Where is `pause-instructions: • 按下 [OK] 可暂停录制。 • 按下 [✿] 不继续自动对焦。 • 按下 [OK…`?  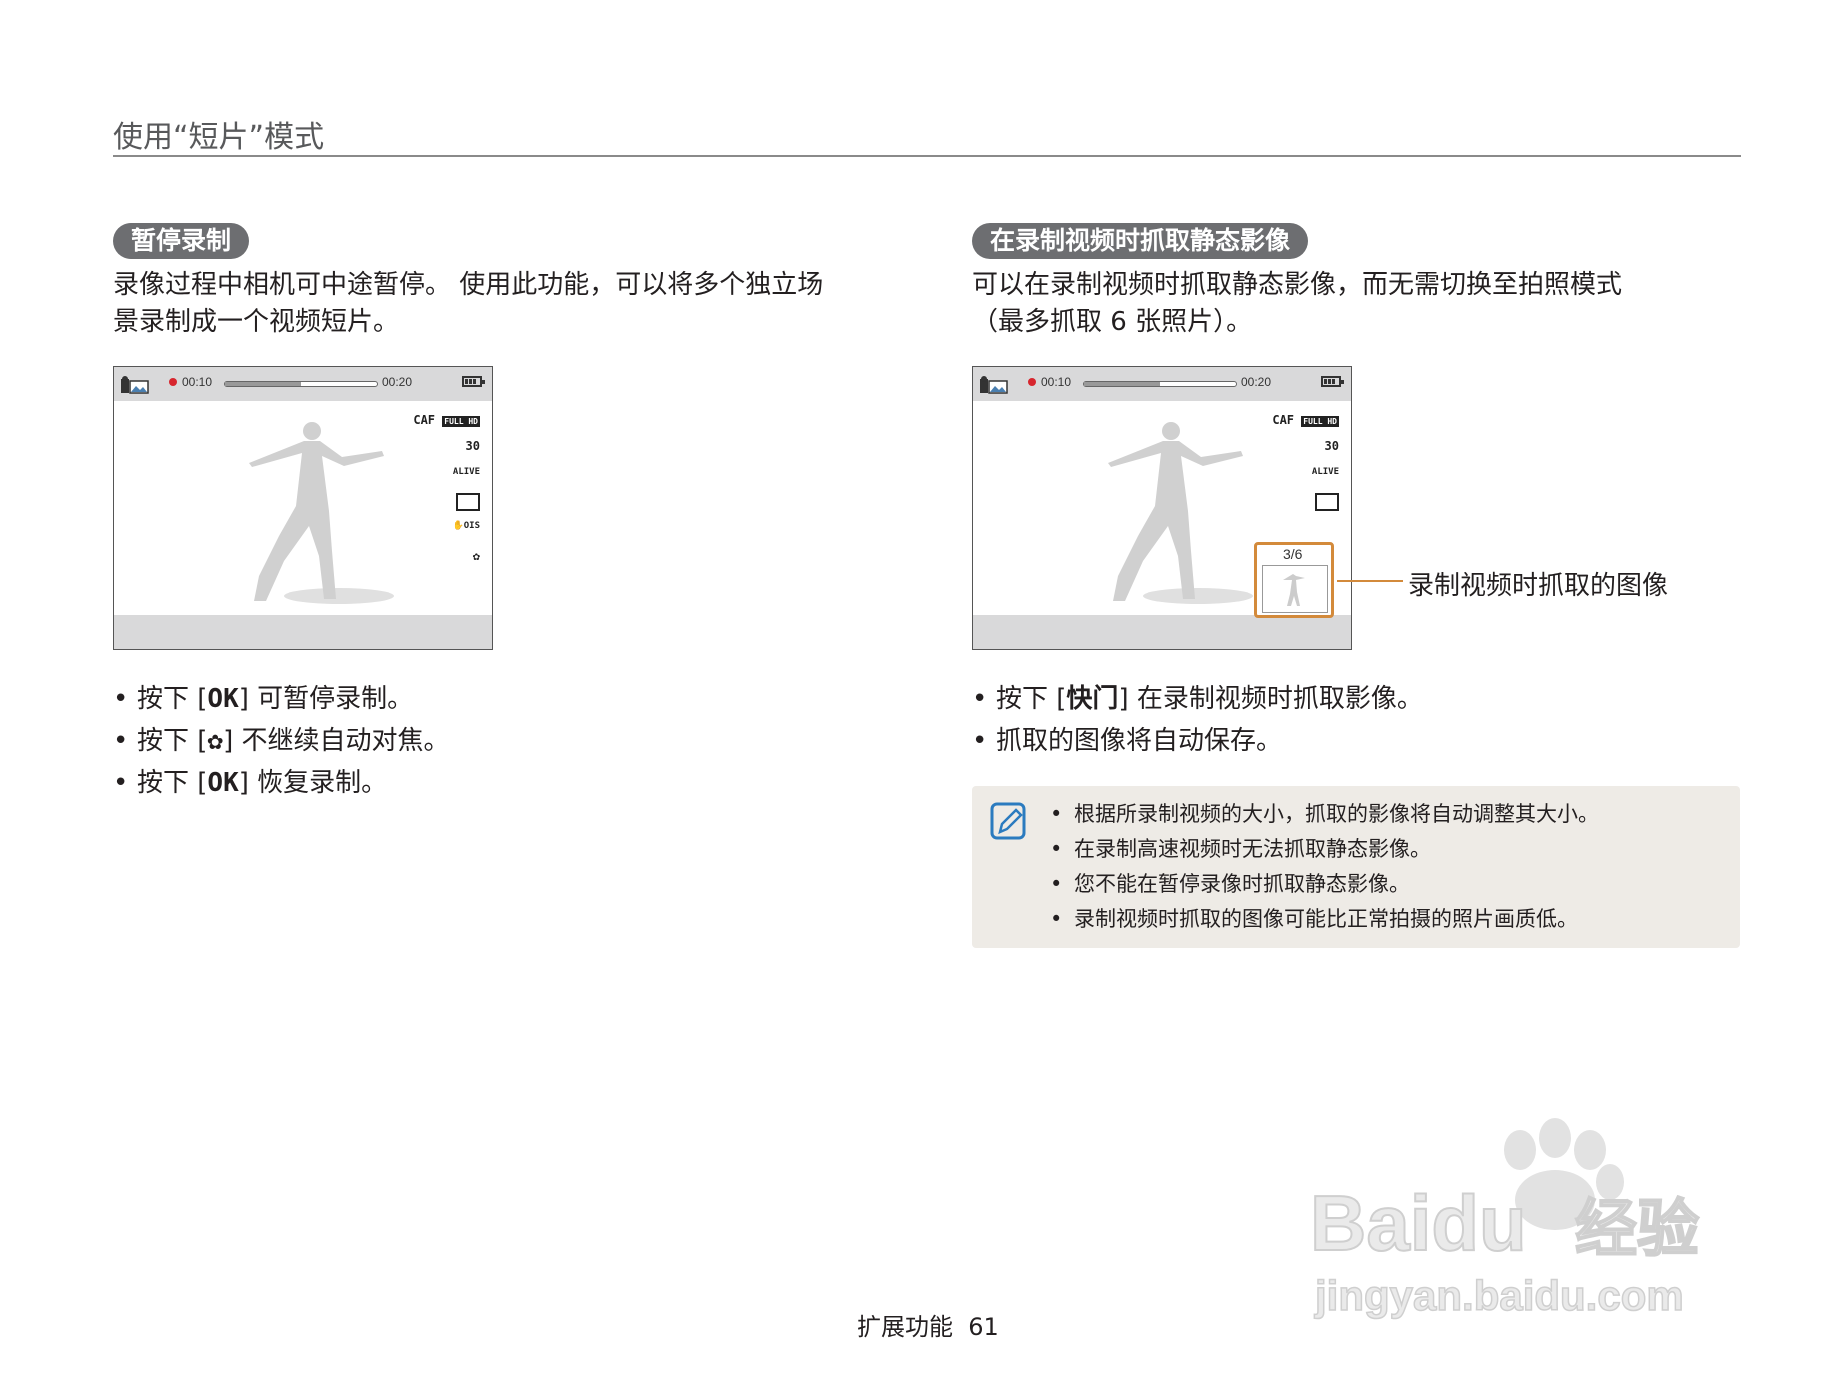
pause-instructions: • 按下 [OK] 可暂停录制。 • 按下 [✿] 不继续自动对焦。 • 按下 [OK… is located at coordinates (281, 741).